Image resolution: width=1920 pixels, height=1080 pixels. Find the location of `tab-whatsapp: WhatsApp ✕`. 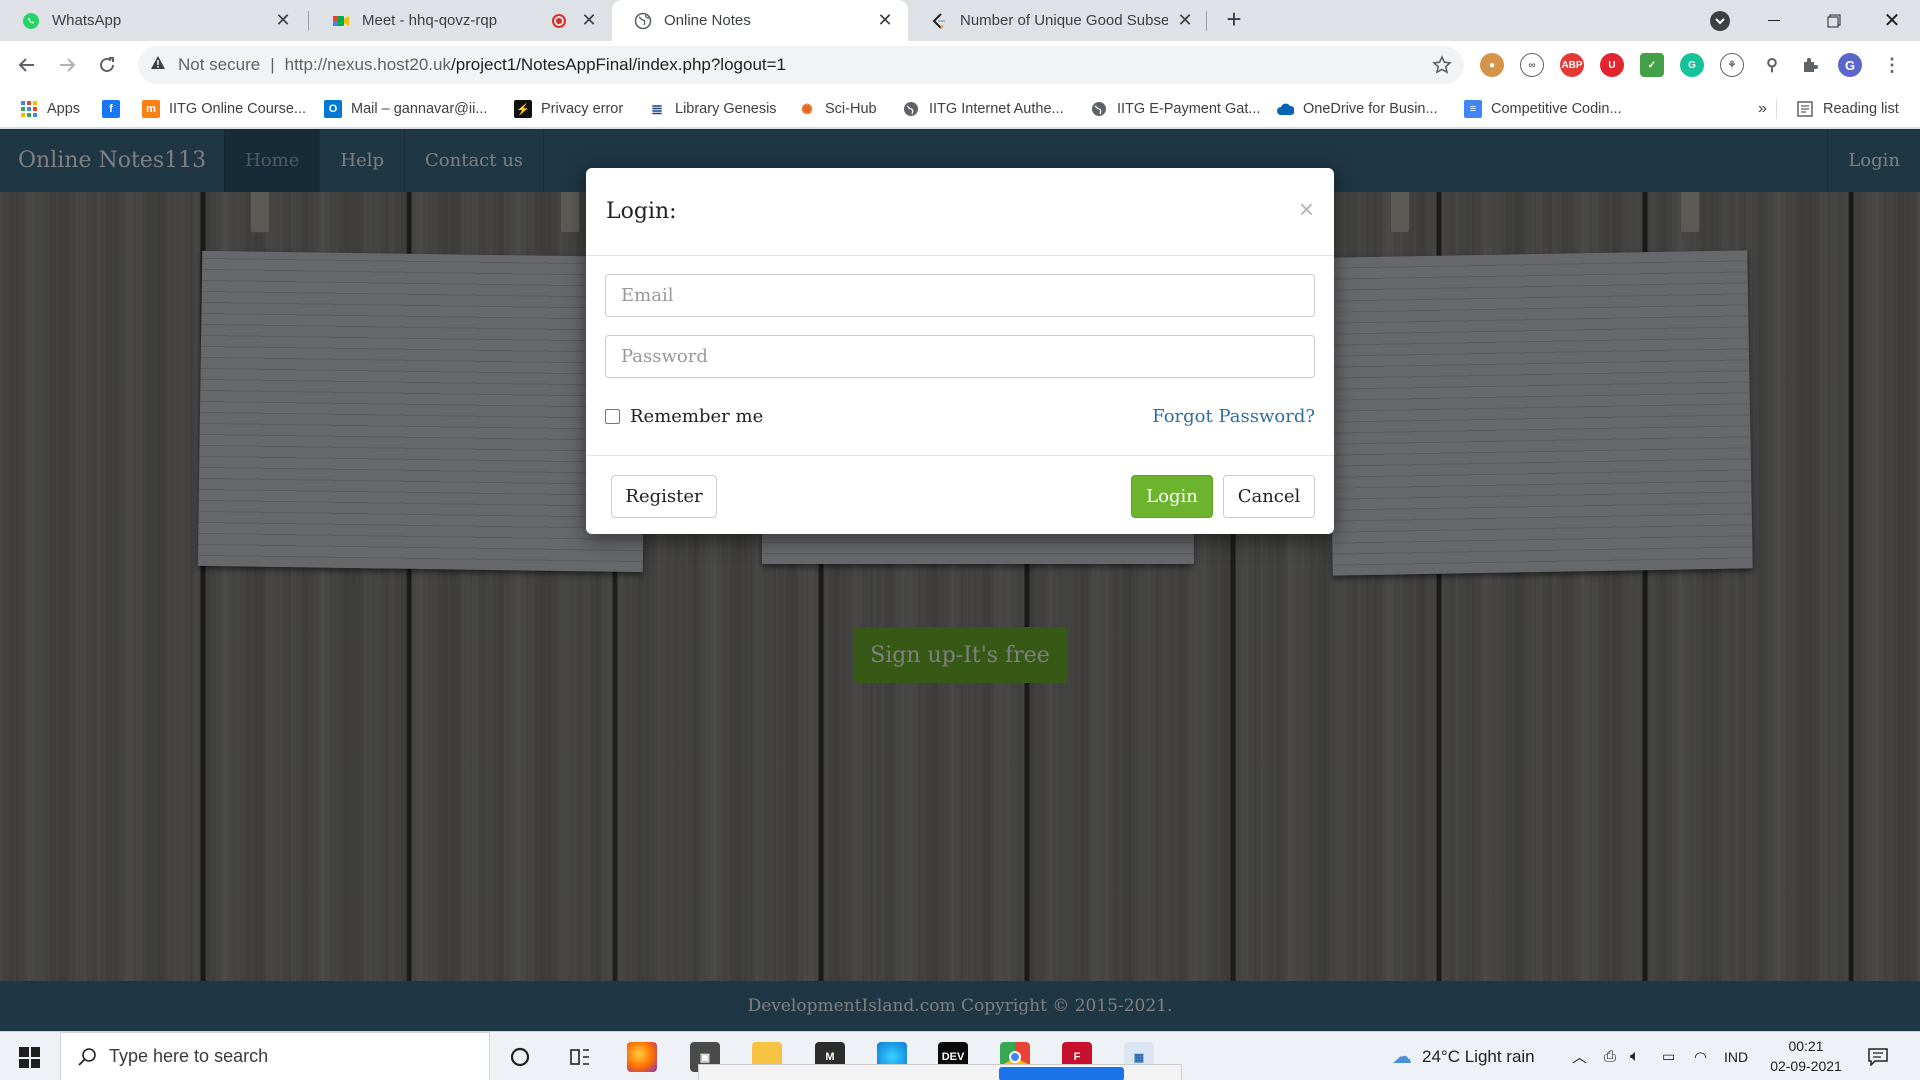

tab-whatsapp: WhatsApp ✕ is located at coordinates (153, 20).